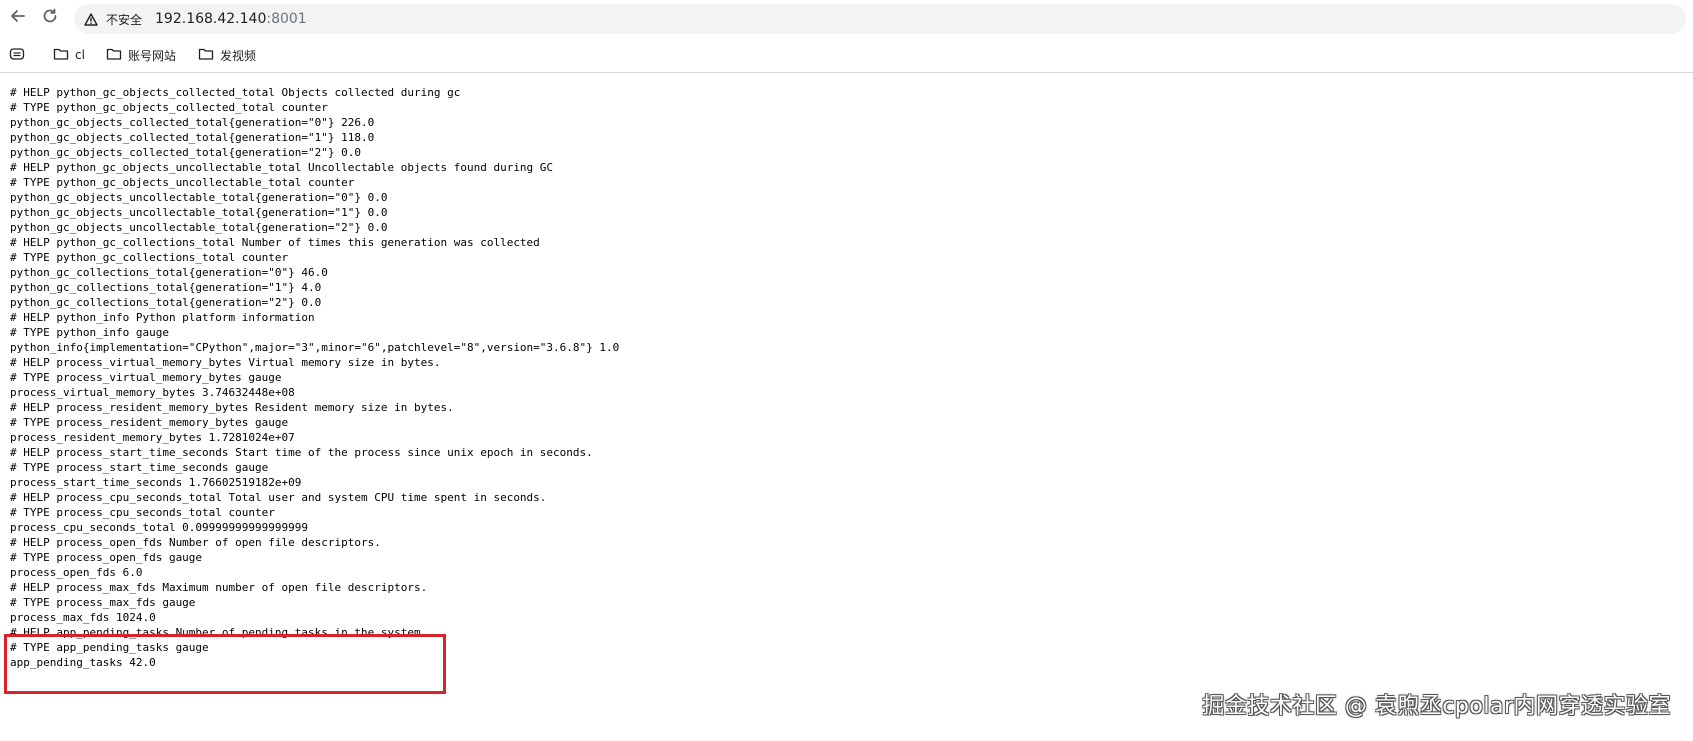  I want to click on bookmark-label: 发视频, so click(238, 55).